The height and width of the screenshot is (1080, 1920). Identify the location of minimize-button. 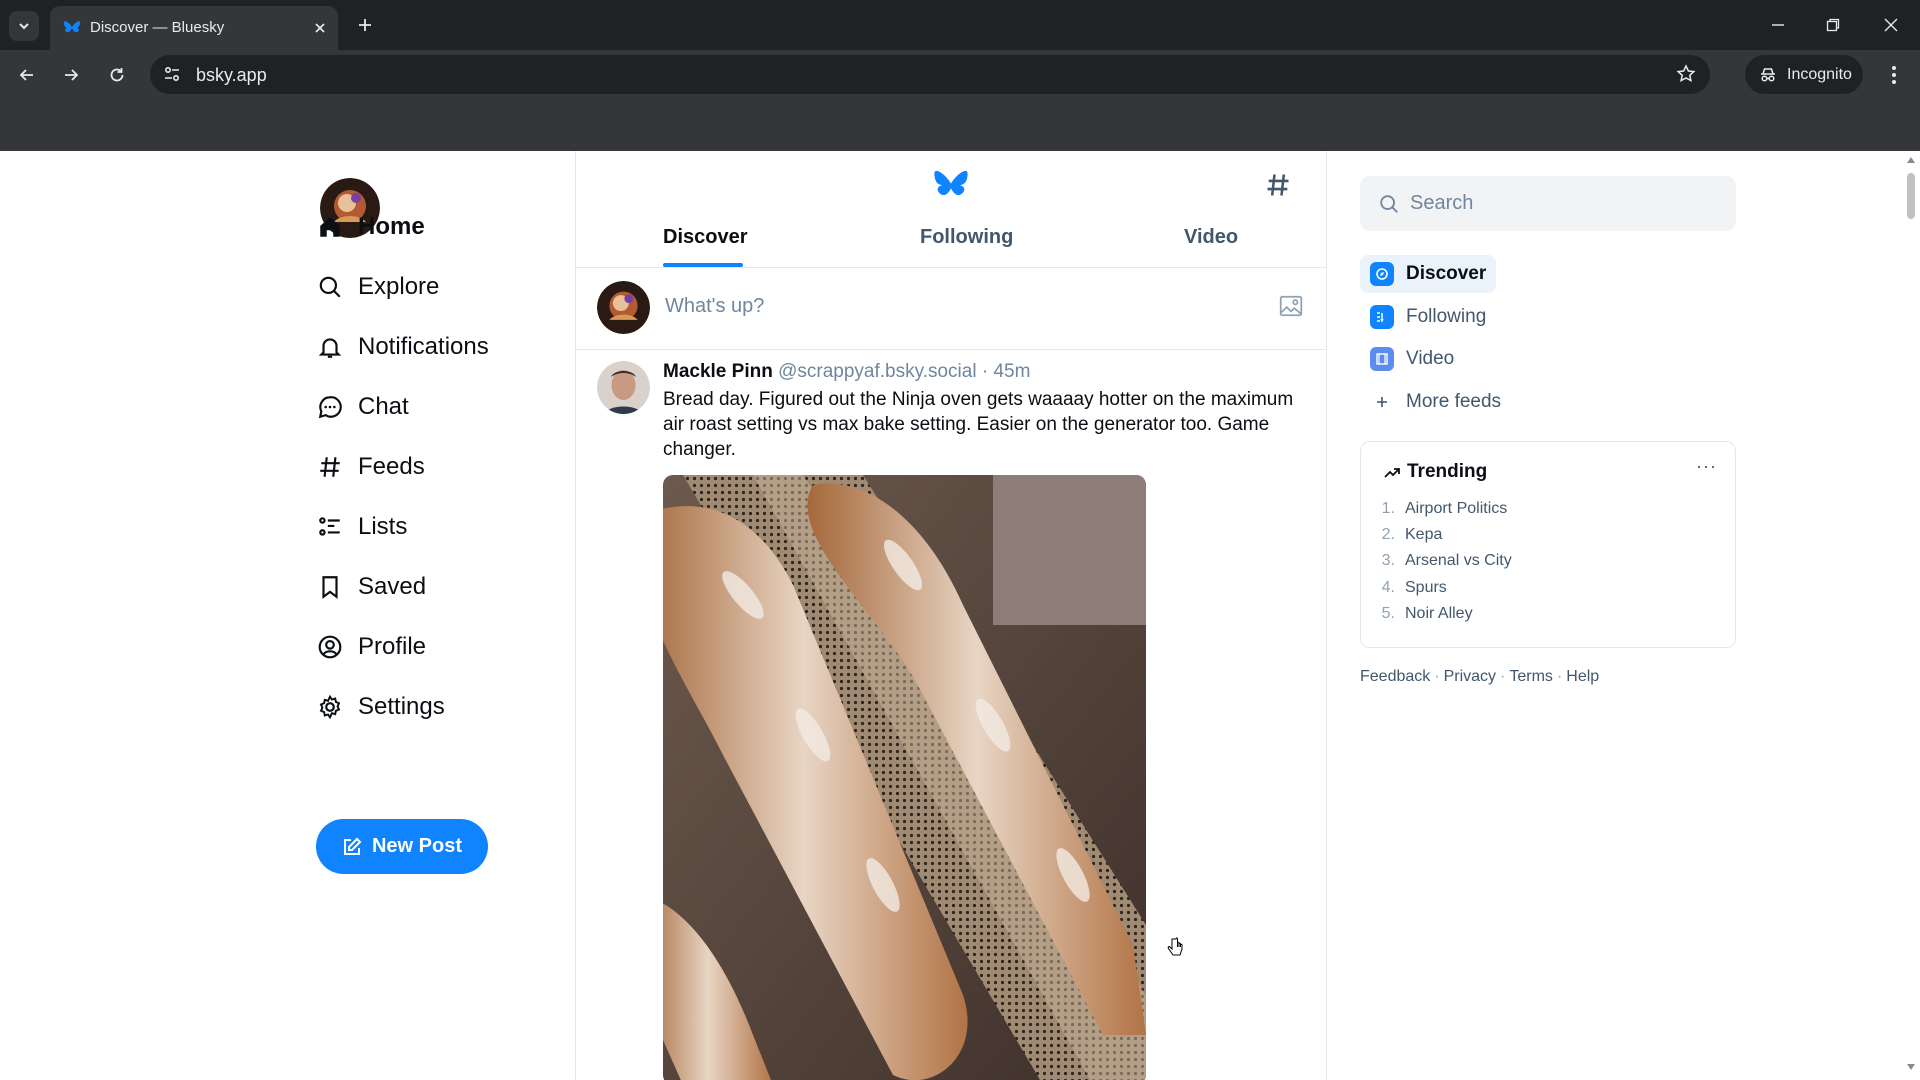
(1778, 25).